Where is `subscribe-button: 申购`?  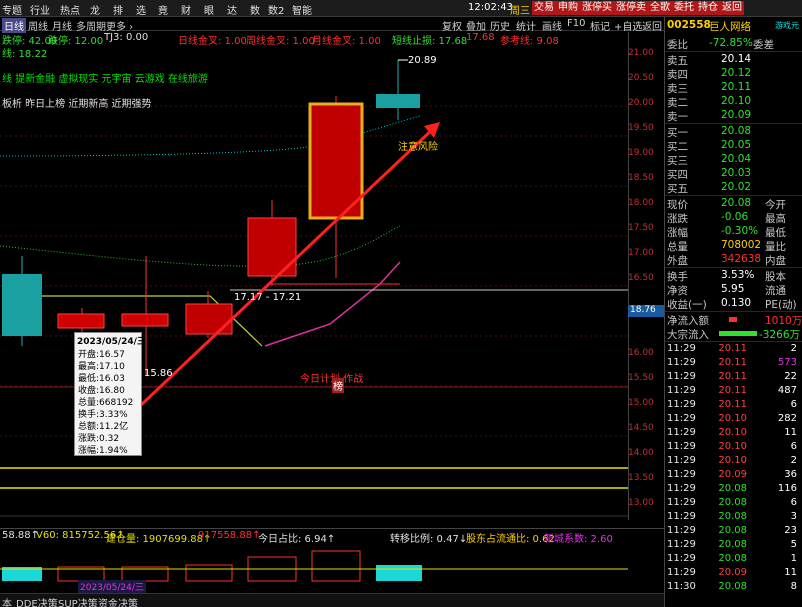
subscribe-button: 申购 is located at coordinates (568, 8).